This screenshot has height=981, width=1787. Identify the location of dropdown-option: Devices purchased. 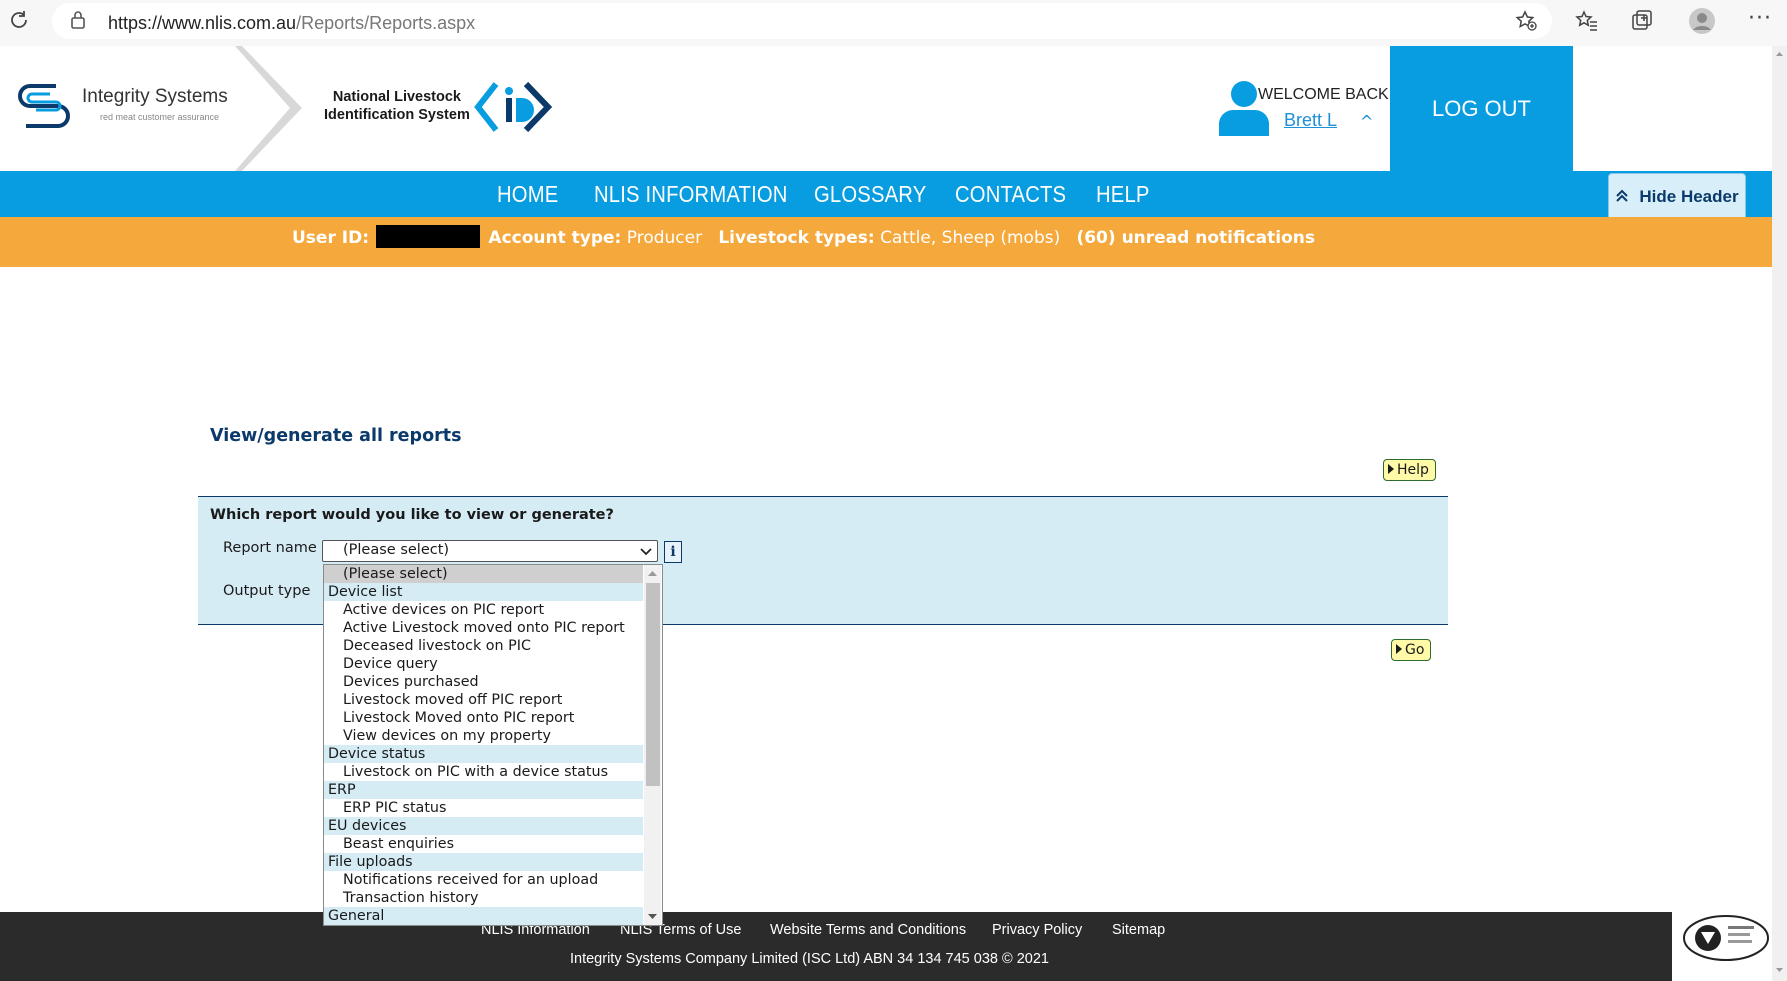
(483, 682).